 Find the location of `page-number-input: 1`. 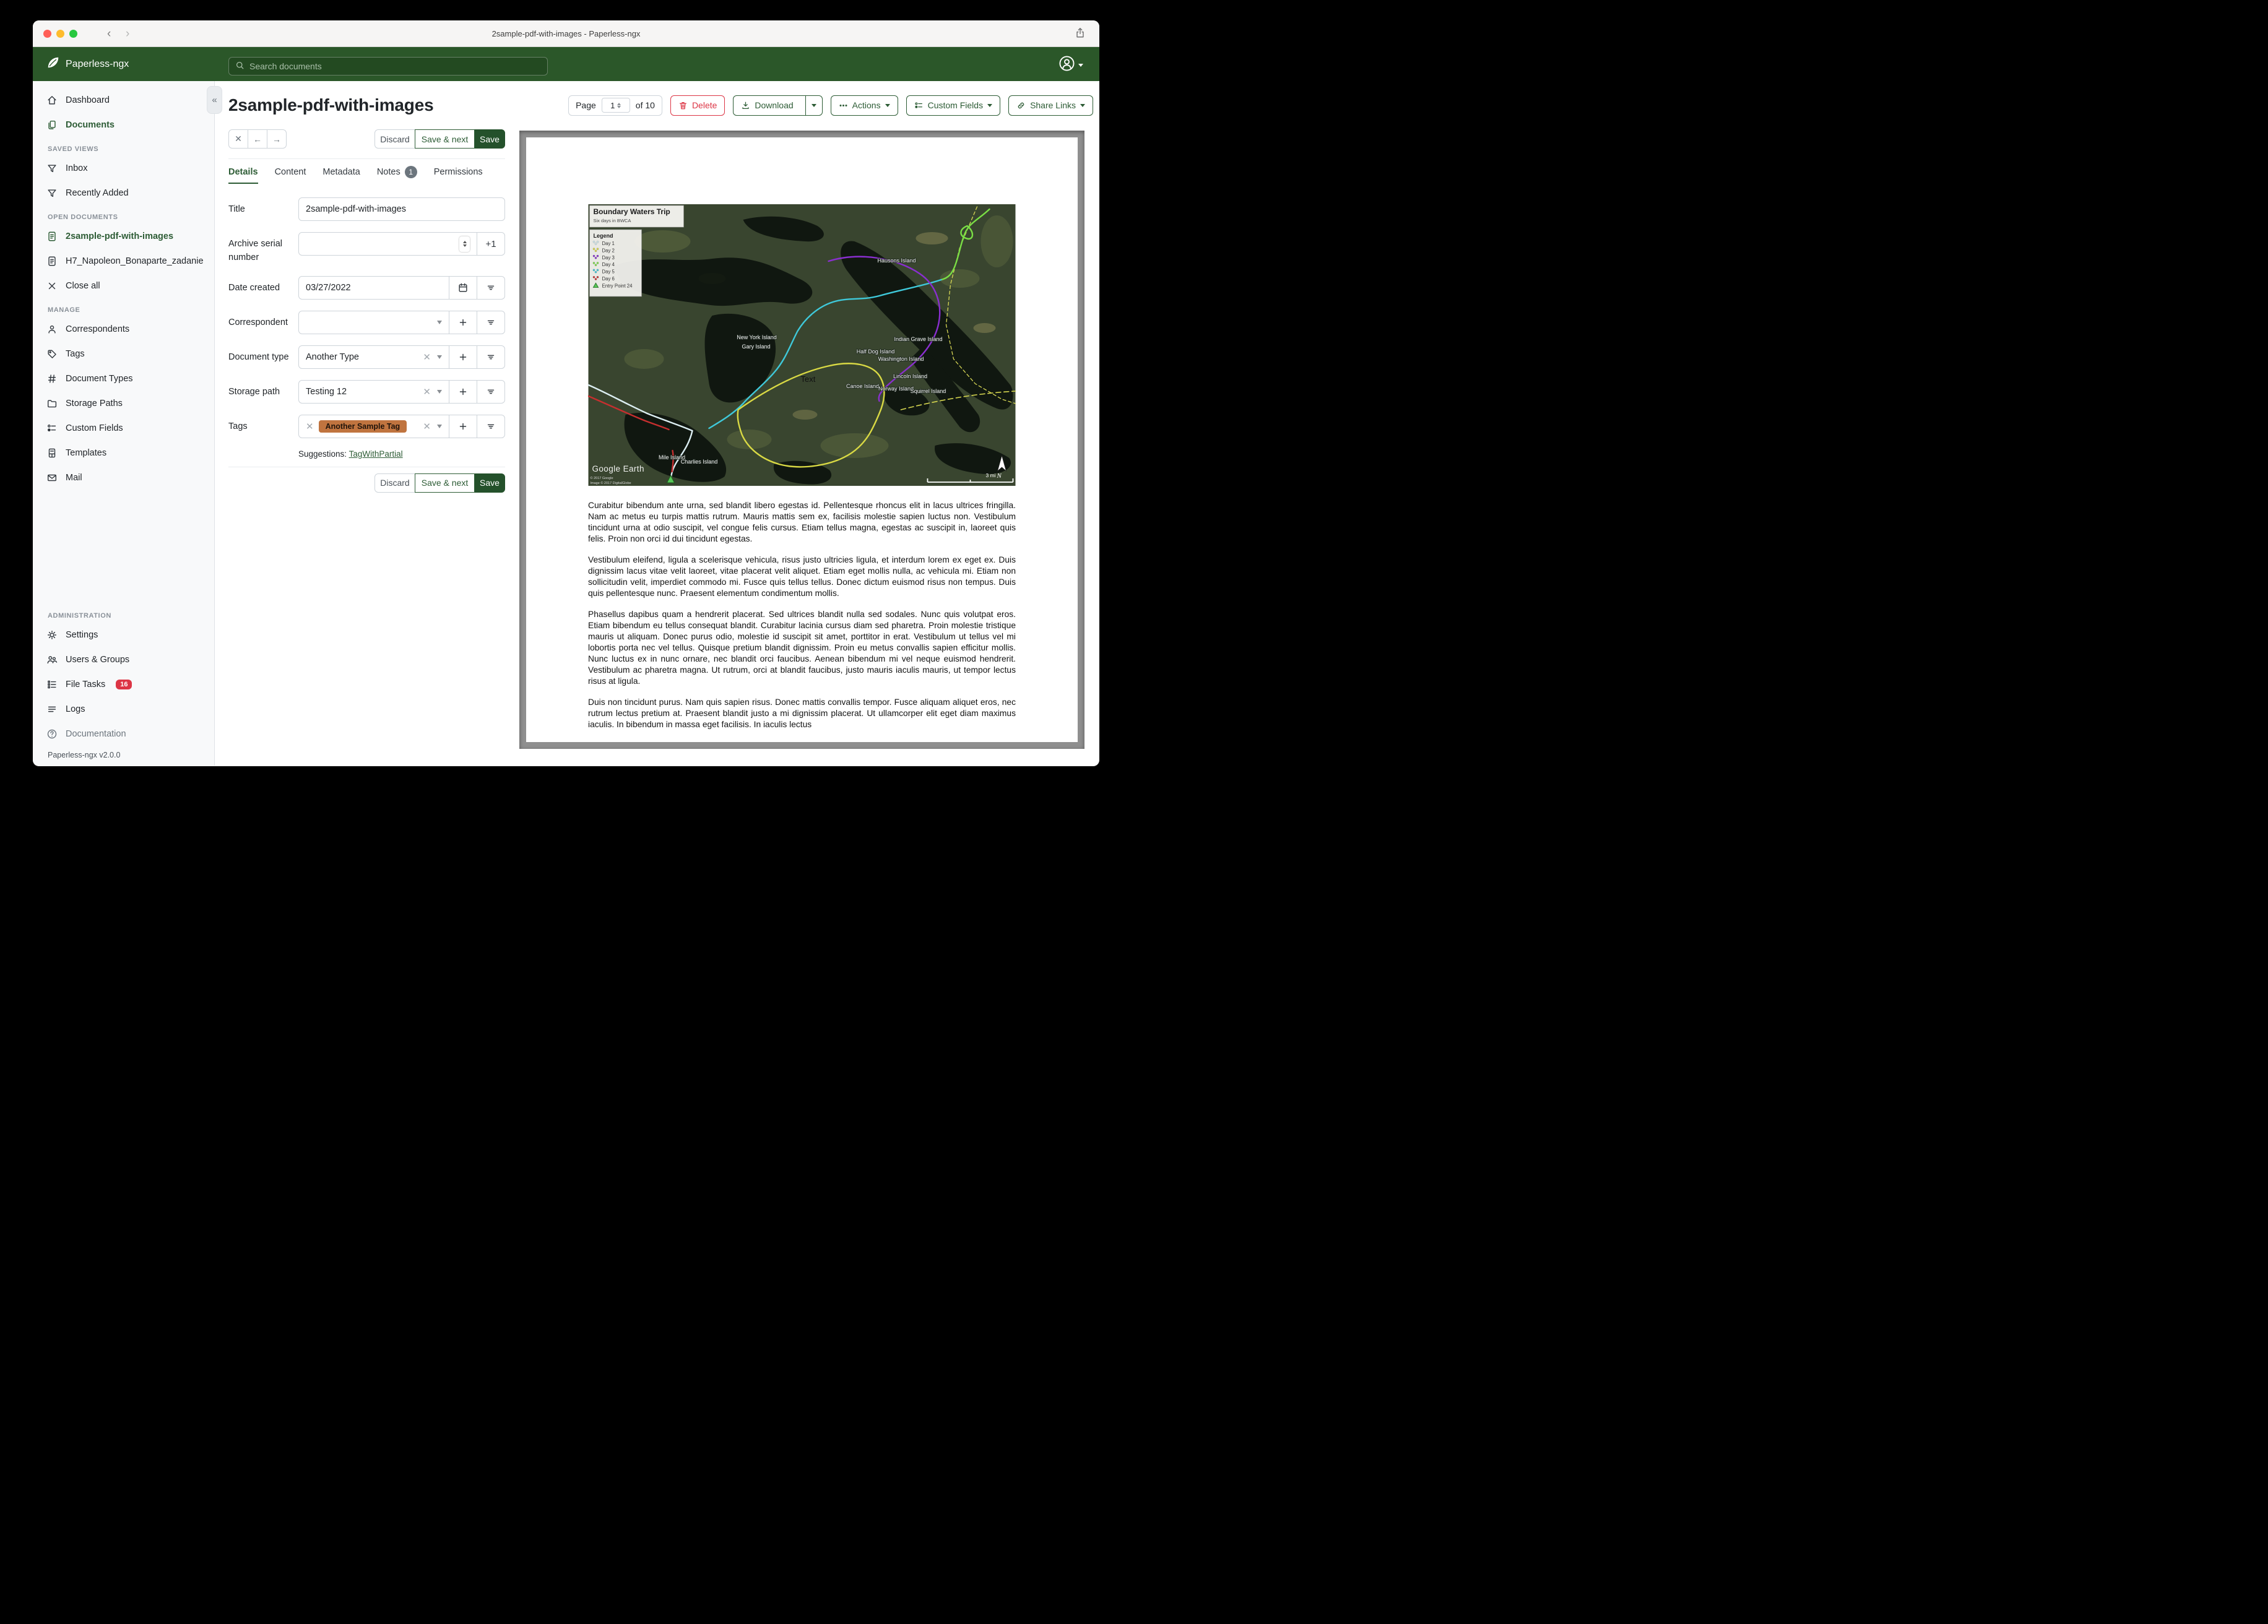

page-number-input: 1 is located at coordinates (615, 105).